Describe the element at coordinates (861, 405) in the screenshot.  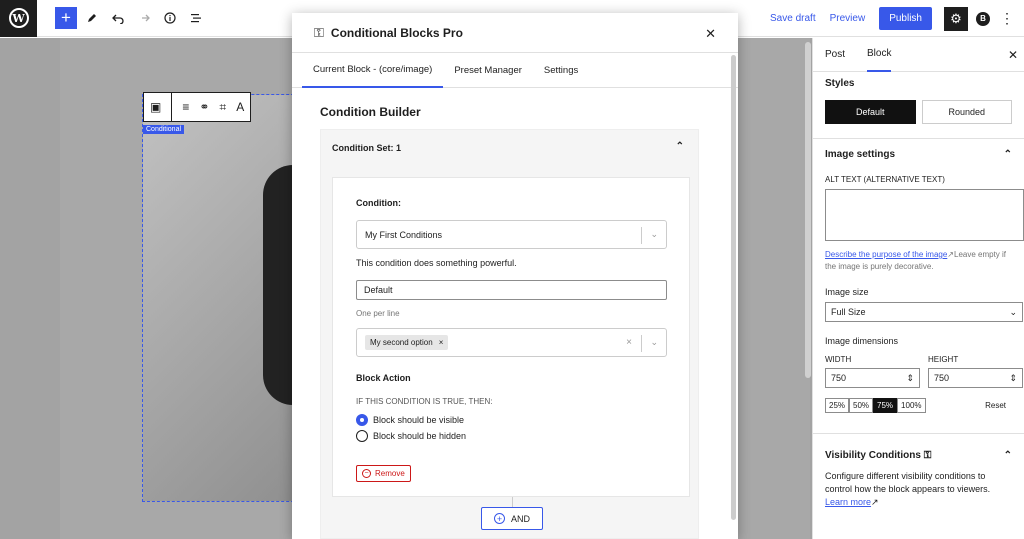
I see `pct-50-button: 50%` at that location.